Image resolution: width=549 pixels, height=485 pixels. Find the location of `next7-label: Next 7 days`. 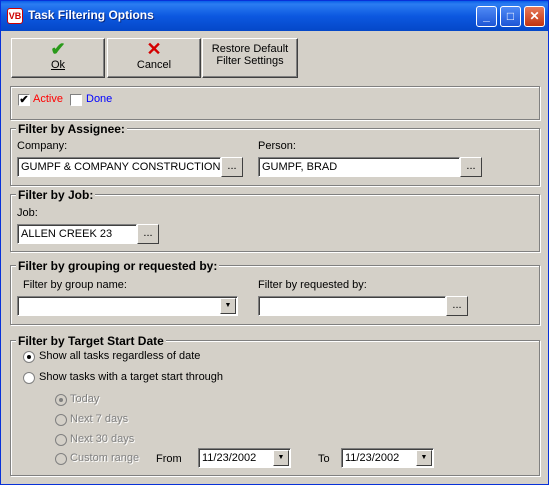

next7-label: Next 7 days is located at coordinates (99, 419).